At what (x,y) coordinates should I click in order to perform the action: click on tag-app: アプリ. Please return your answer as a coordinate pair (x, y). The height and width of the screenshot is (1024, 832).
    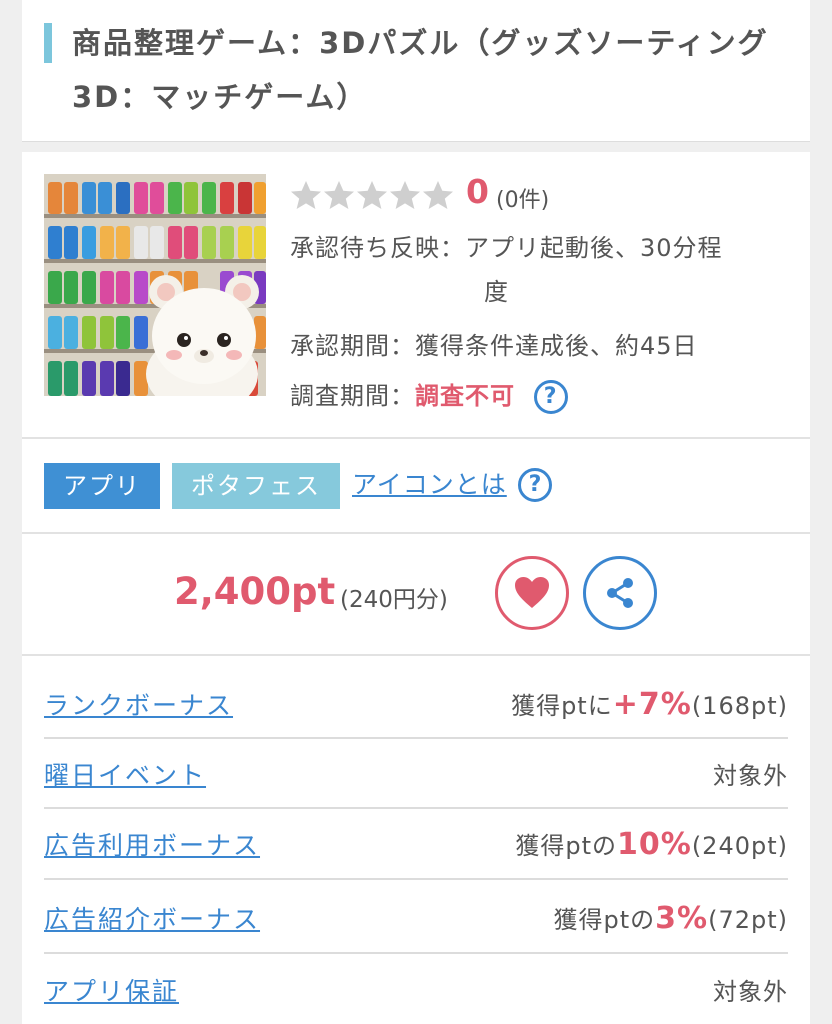
    Looking at the image, I should click on (102, 486).